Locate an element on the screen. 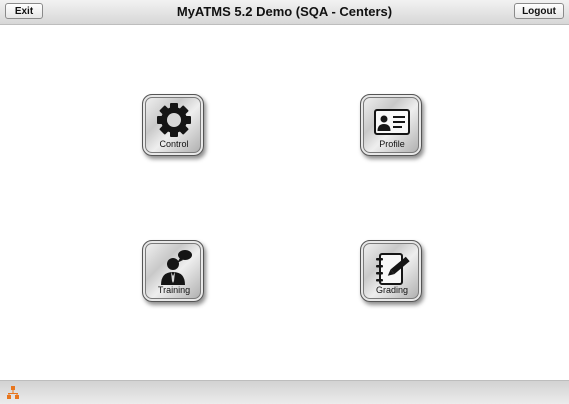 This screenshot has width=569, height=404. network-status-icon is located at coordinates (13, 392).